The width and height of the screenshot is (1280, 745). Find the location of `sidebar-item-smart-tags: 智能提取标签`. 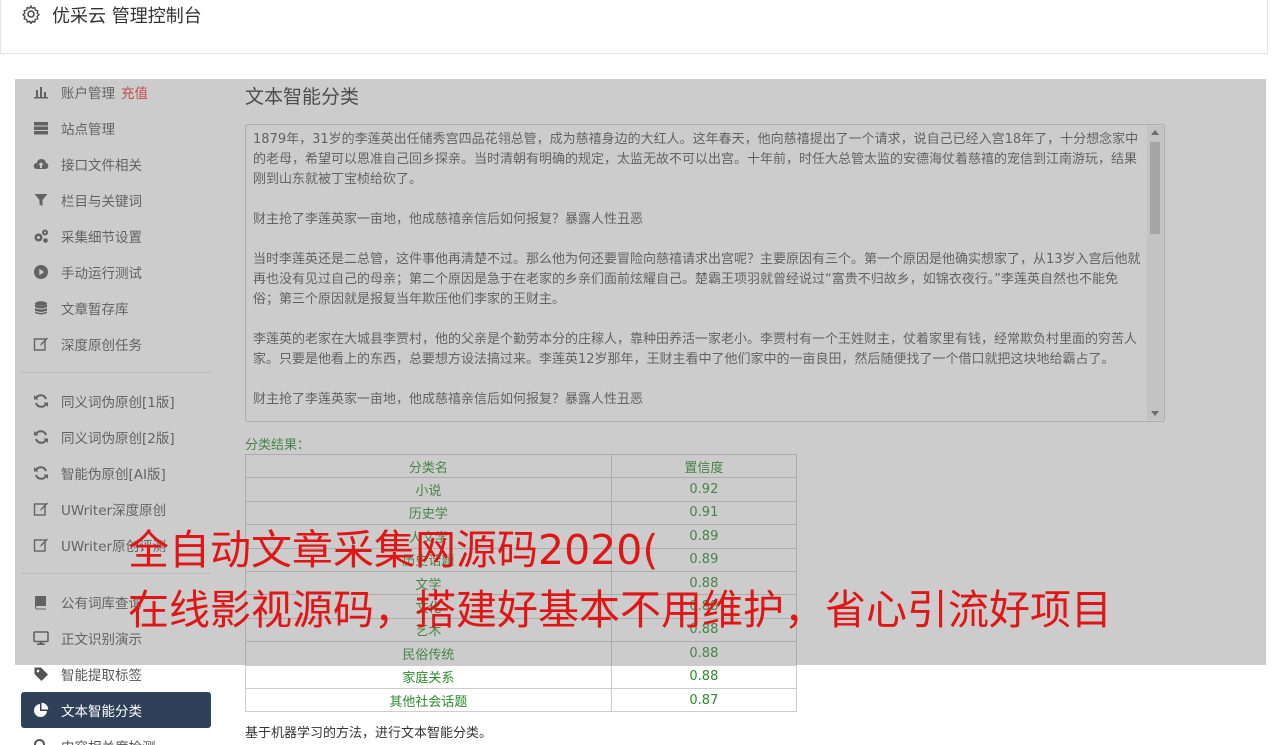

sidebar-item-smart-tags: 智能提取标签 is located at coordinates (116, 674).